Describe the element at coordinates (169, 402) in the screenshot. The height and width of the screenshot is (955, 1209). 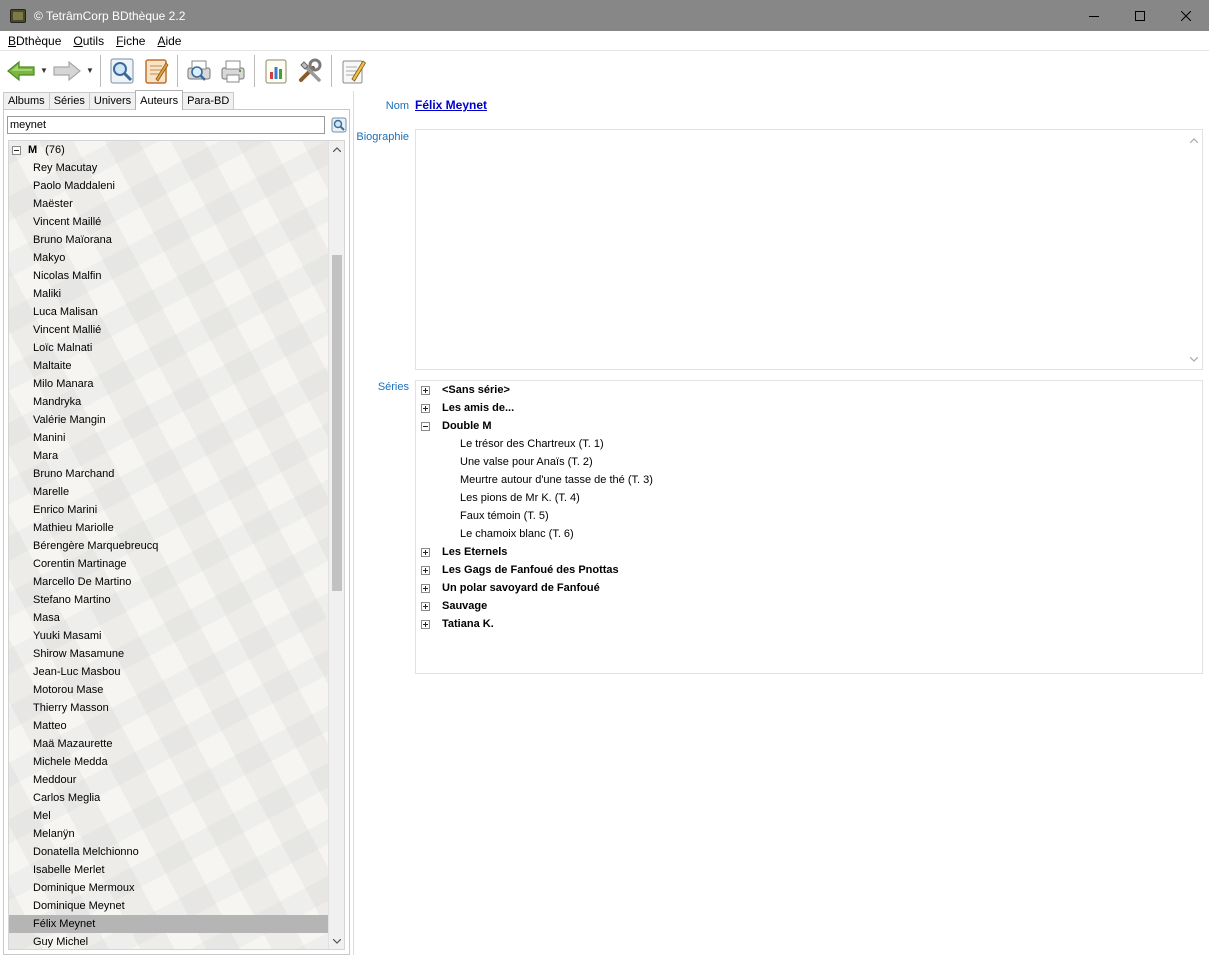
I see `author-list-item: Mandryka` at that location.